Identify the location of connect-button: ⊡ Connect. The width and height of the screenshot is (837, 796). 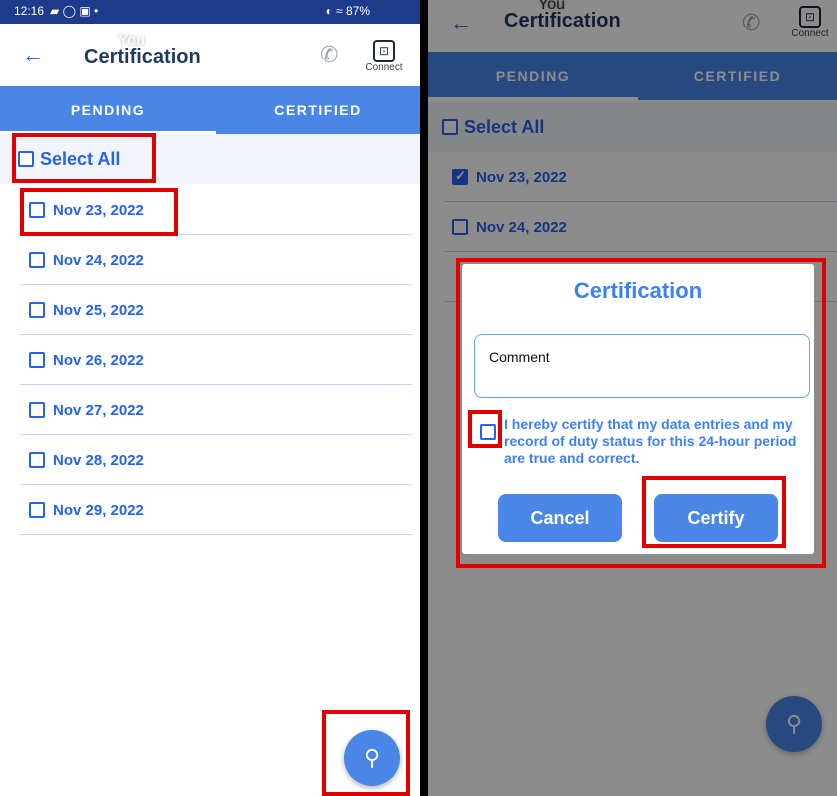
(384, 56).